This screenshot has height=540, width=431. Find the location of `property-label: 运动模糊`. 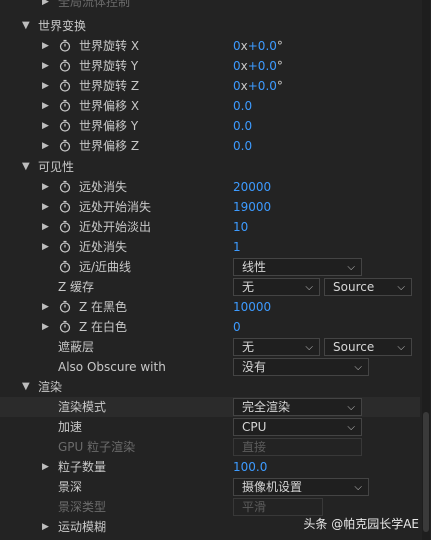

property-label: 运动模糊 is located at coordinates (82, 527).